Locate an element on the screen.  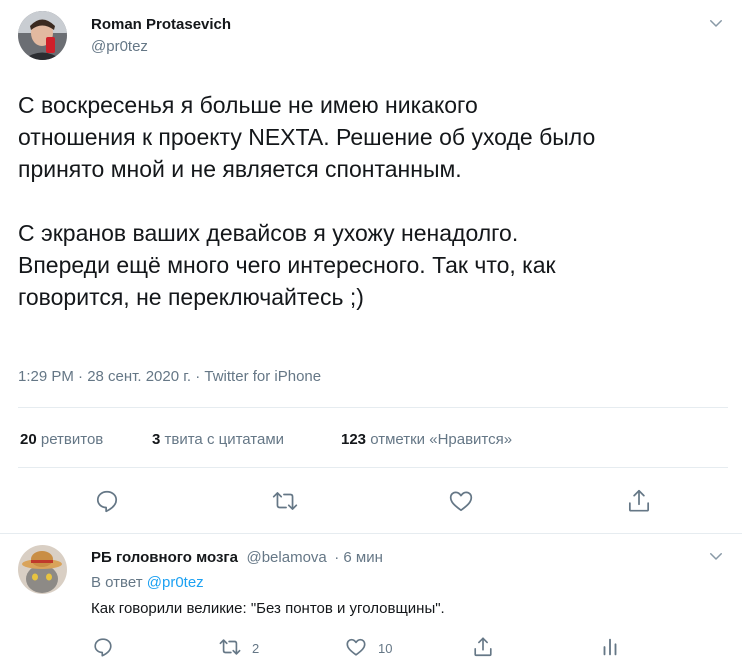
author-handle: @pr0tez is located at coordinates (119, 46).